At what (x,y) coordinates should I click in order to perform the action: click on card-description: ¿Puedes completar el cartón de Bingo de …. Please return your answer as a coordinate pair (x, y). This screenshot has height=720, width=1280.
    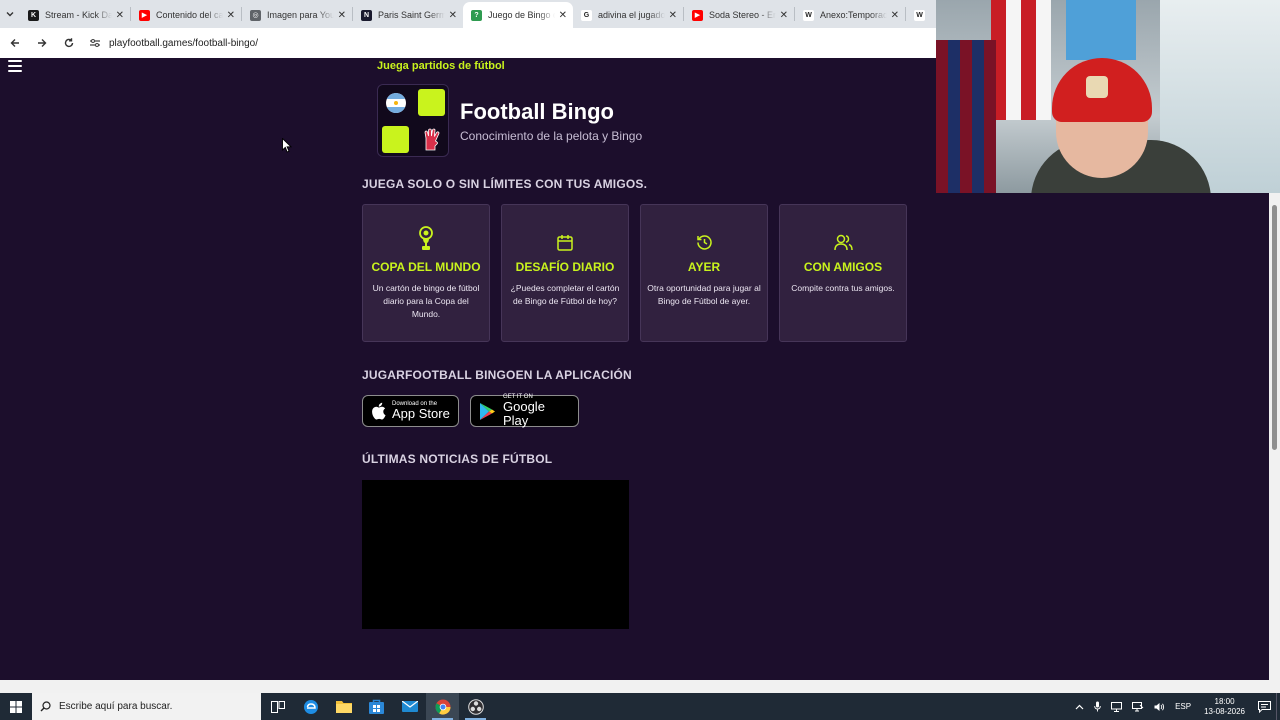
    Looking at the image, I should click on (565, 295).